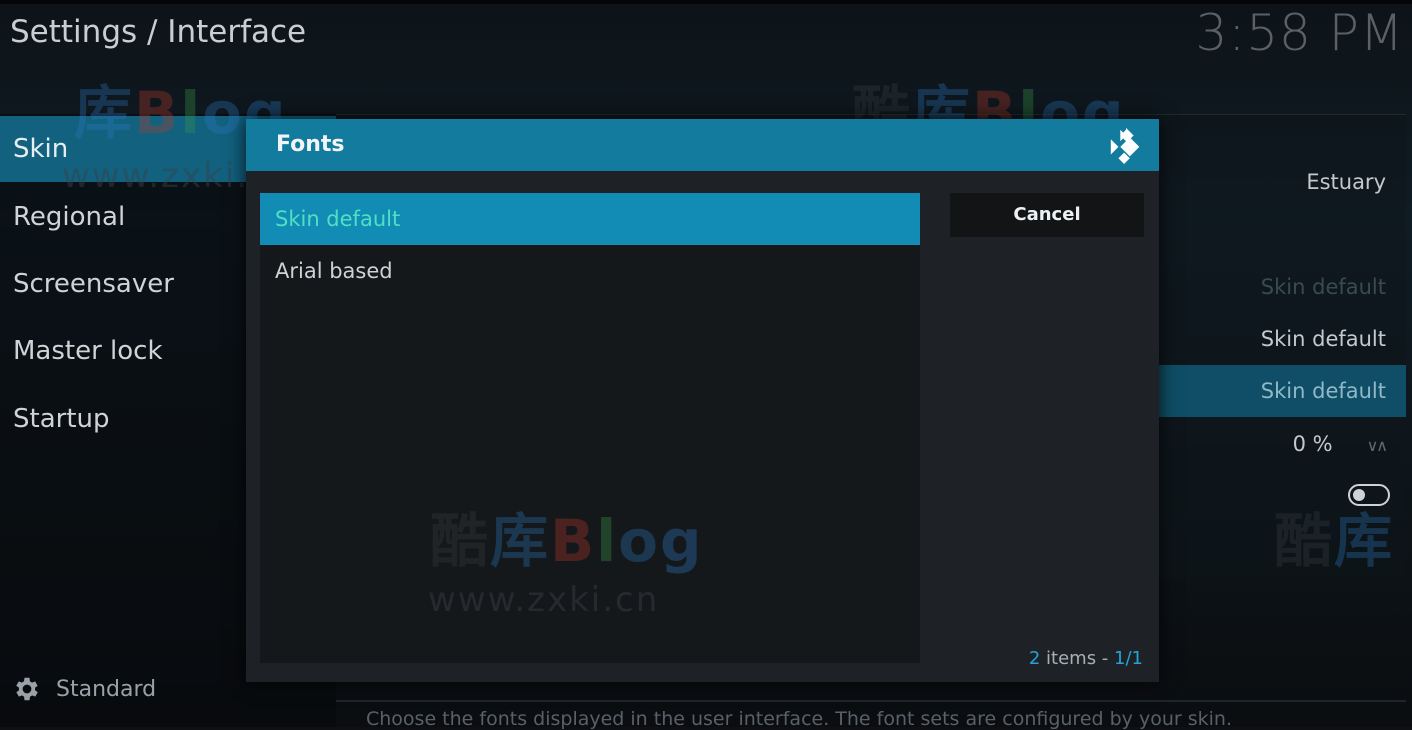 This screenshot has height=730, width=1412. Describe the element at coordinates (1125, 145) in the screenshot. I see `kodi-logo-icon` at that location.